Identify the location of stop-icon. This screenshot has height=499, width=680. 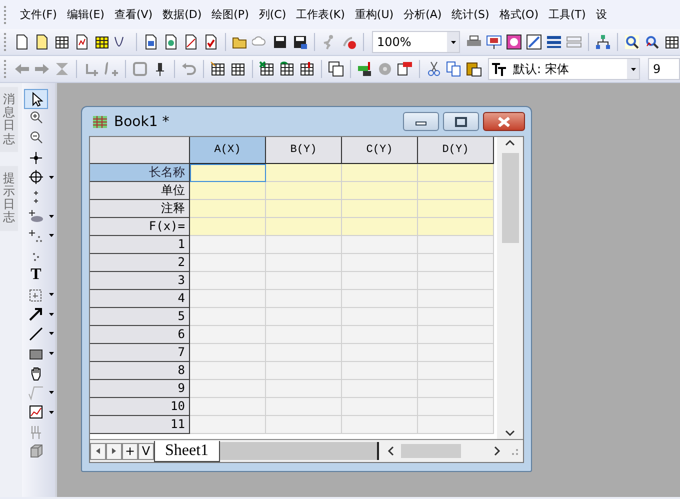
(349, 42).